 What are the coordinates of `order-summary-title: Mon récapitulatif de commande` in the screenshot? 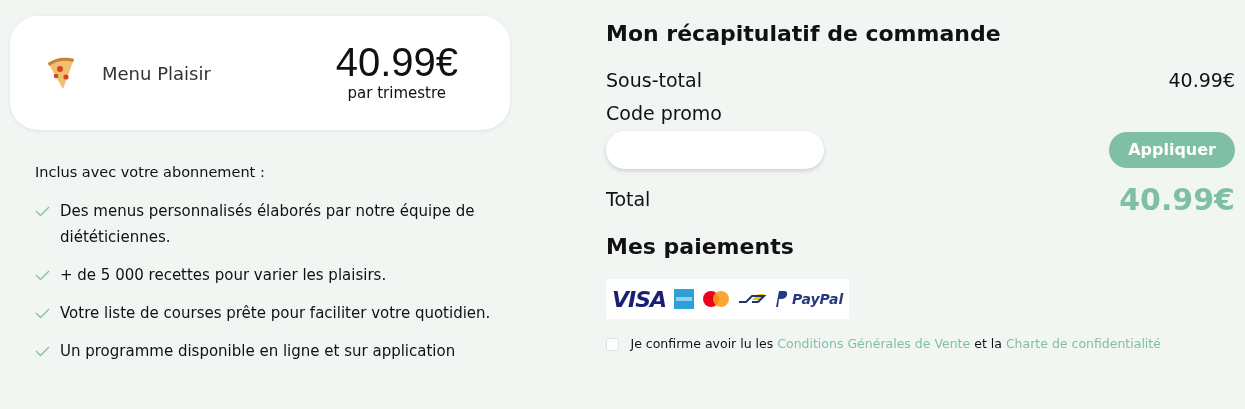 It's located at (804, 34).